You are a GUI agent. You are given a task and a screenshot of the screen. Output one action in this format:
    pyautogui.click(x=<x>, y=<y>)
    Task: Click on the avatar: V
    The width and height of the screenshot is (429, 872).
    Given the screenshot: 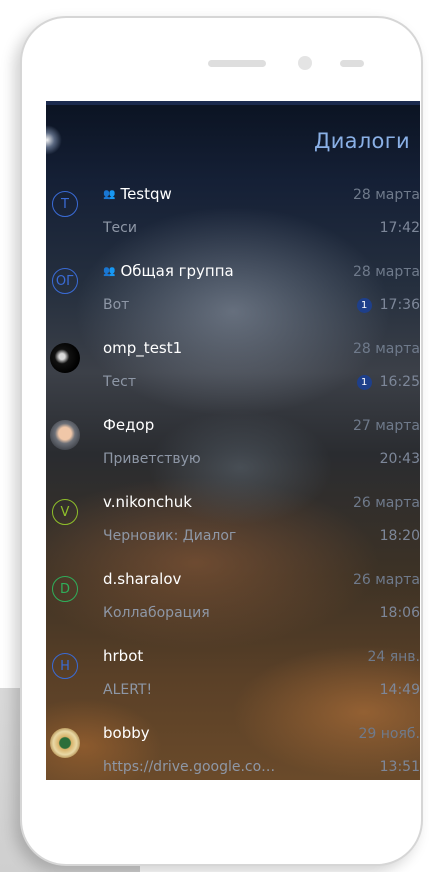 What is the action you would take?
    pyautogui.click(x=65, y=512)
    